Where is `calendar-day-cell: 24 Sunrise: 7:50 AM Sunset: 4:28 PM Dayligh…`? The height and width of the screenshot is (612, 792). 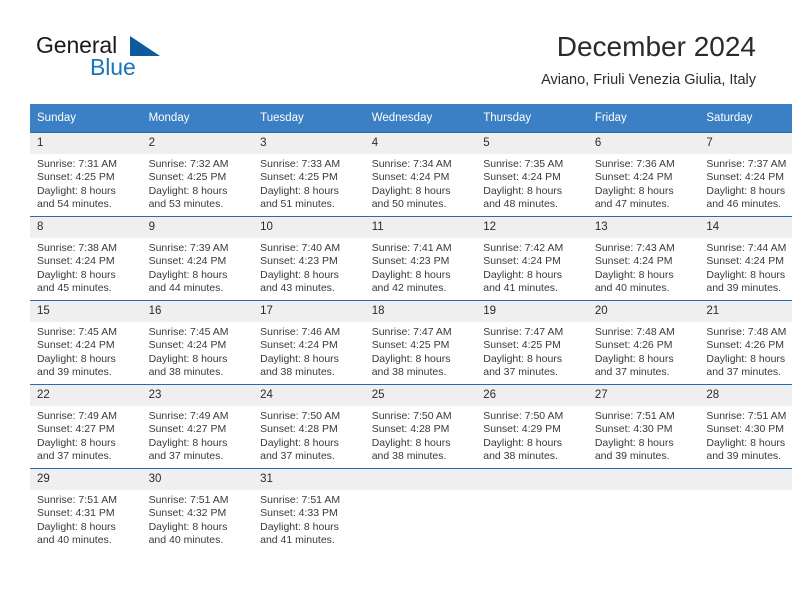 calendar-day-cell: 24 Sunrise: 7:50 AM Sunset: 4:28 PM Dayligh… is located at coordinates (309, 426).